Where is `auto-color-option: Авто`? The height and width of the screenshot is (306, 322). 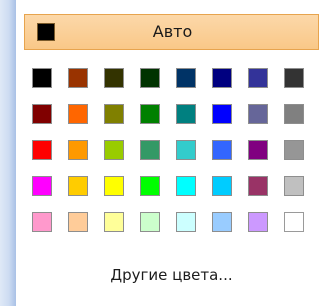
auto-color-option: Авто is located at coordinates (171, 32).